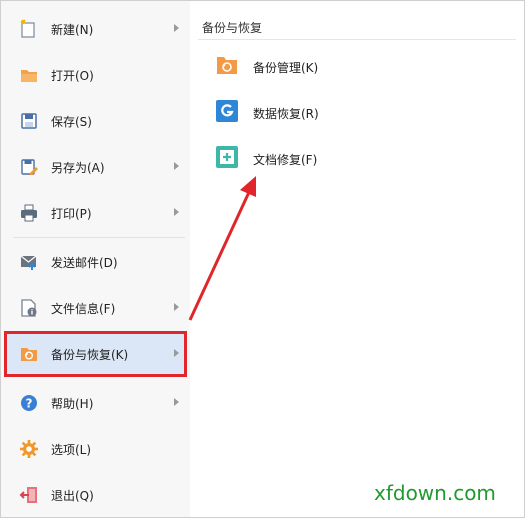  Describe the element at coordinates (222, 248) in the screenshot. I see `annotation-arrow` at that location.